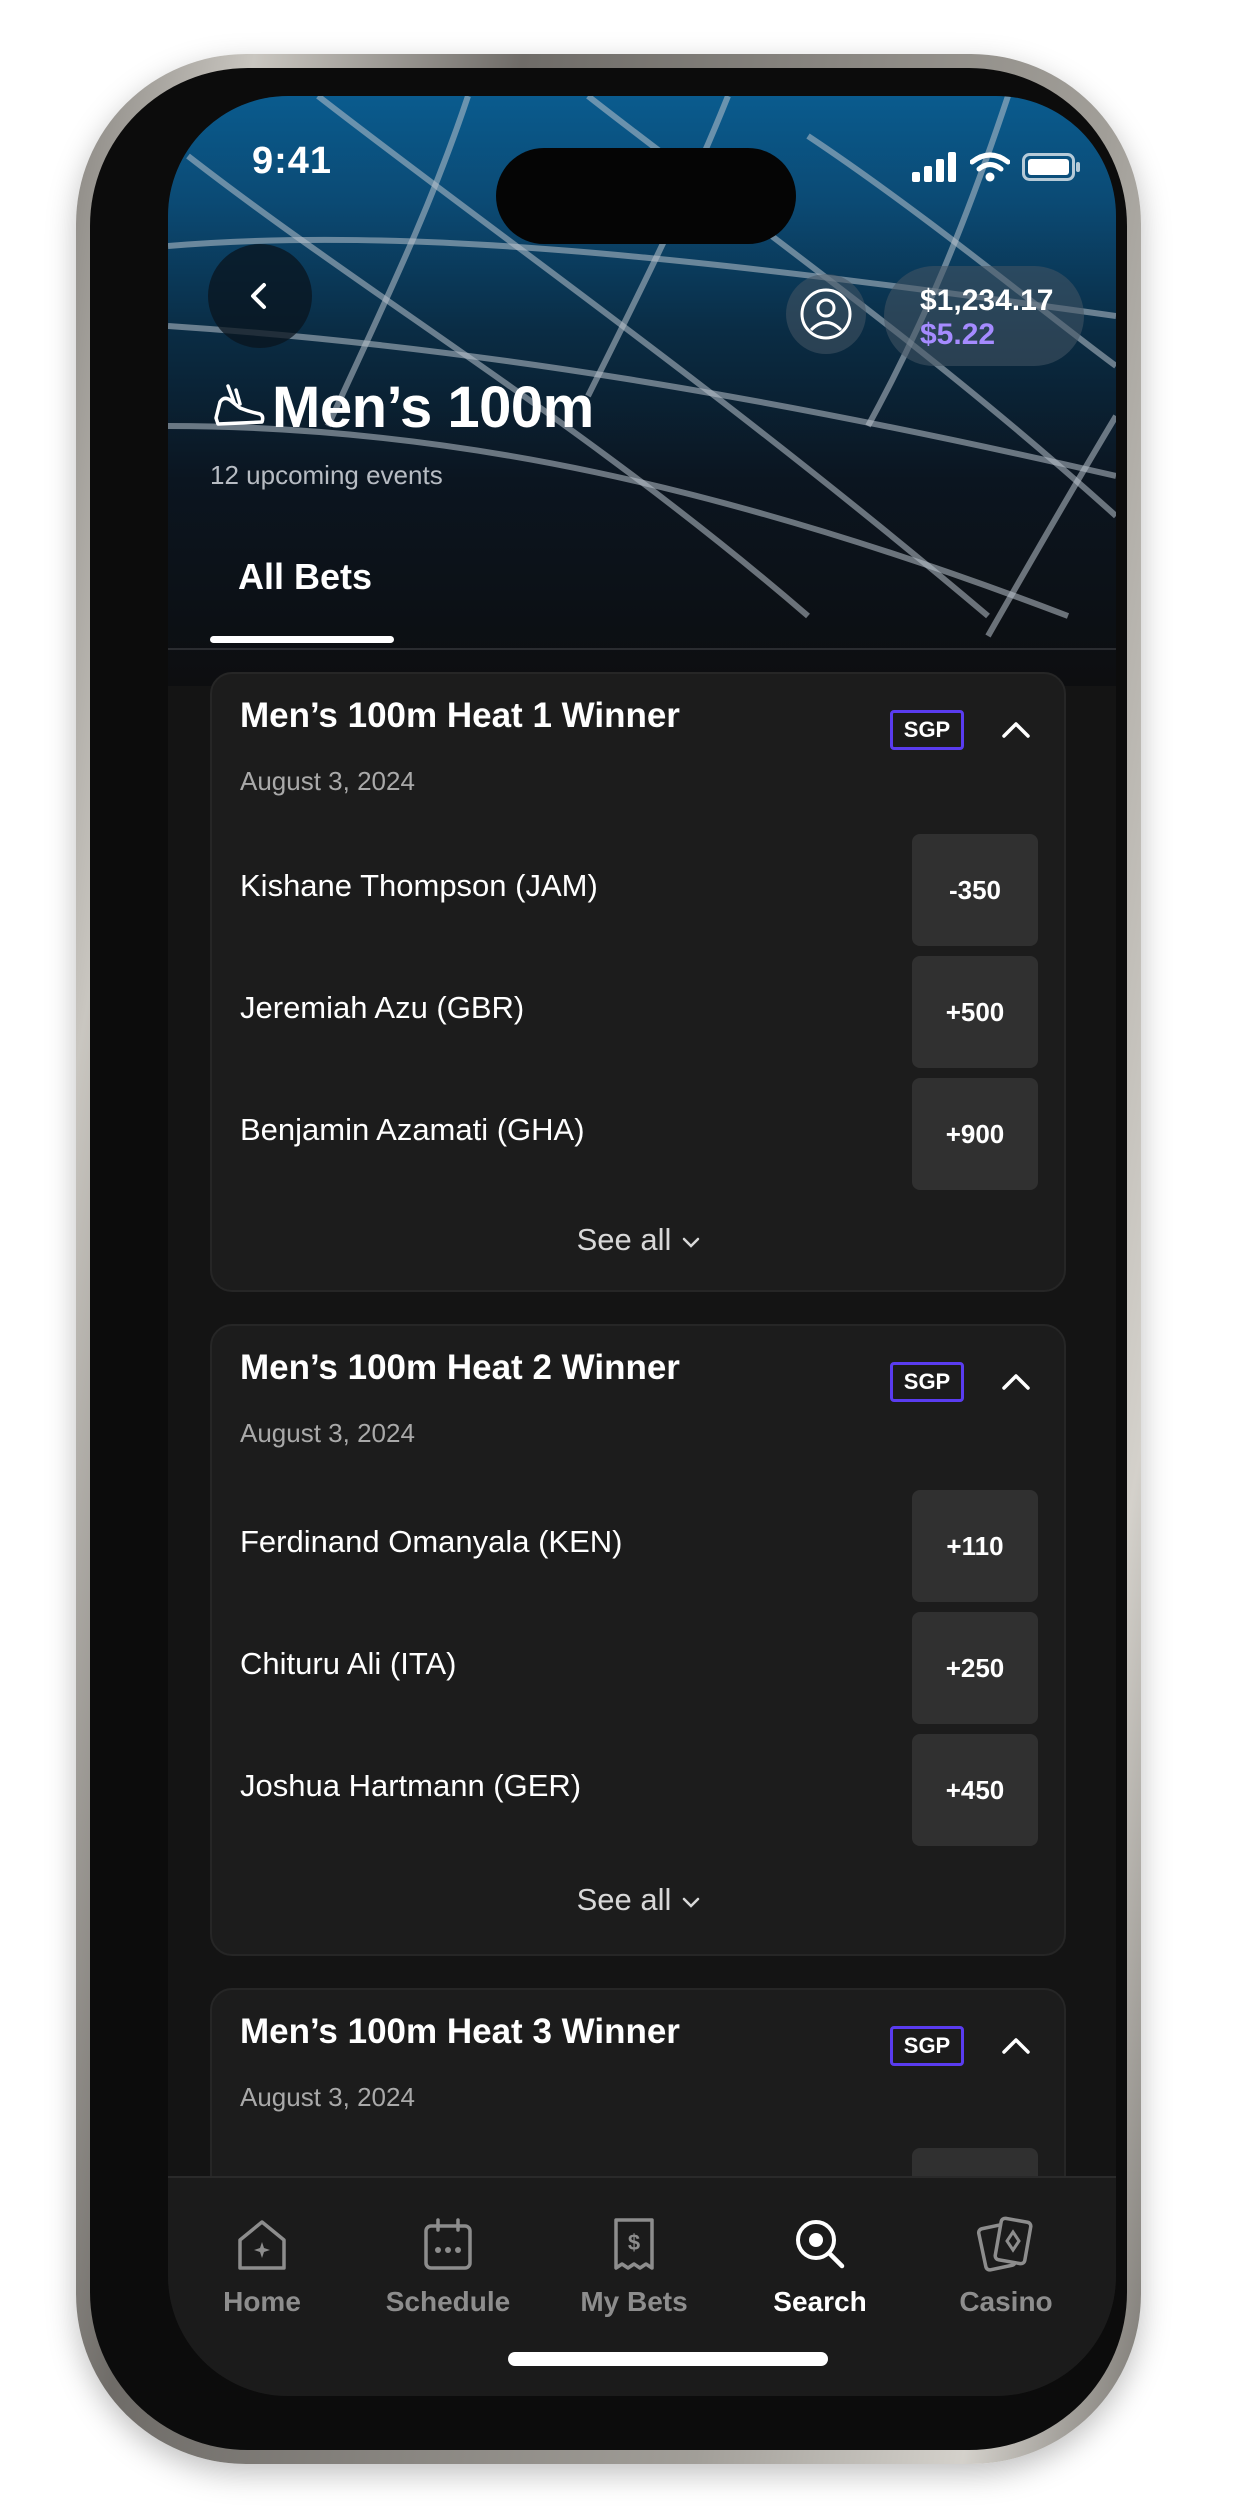 Image resolution: width=1240 pixels, height=2514 pixels. I want to click on nav-label: Search, so click(820, 2301).